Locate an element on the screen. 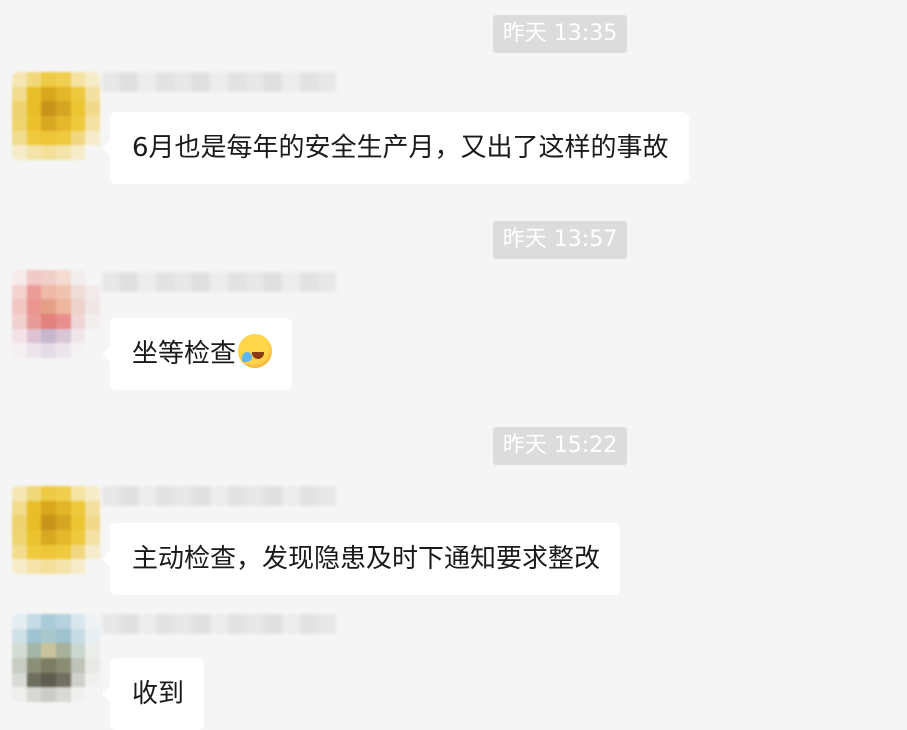 The image size is (907, 730). message-bubble: 收到 is located at coordinates (153, 694).